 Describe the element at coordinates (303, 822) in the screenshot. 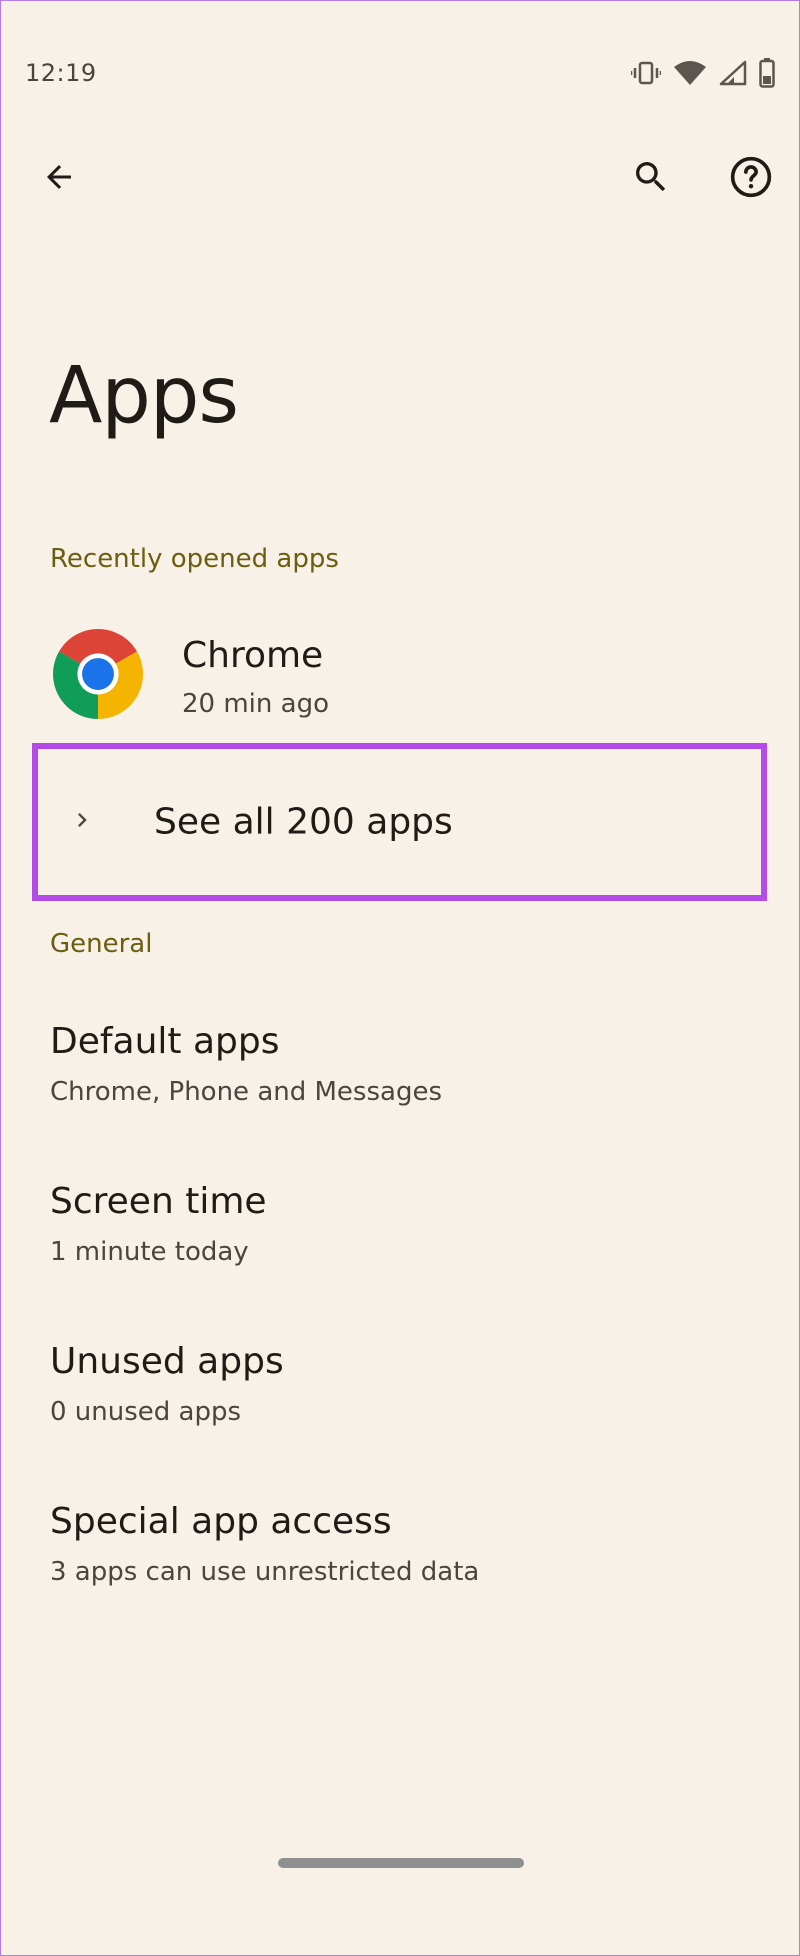

I see `see-all-apps-label: See all 200 apps` at that location.